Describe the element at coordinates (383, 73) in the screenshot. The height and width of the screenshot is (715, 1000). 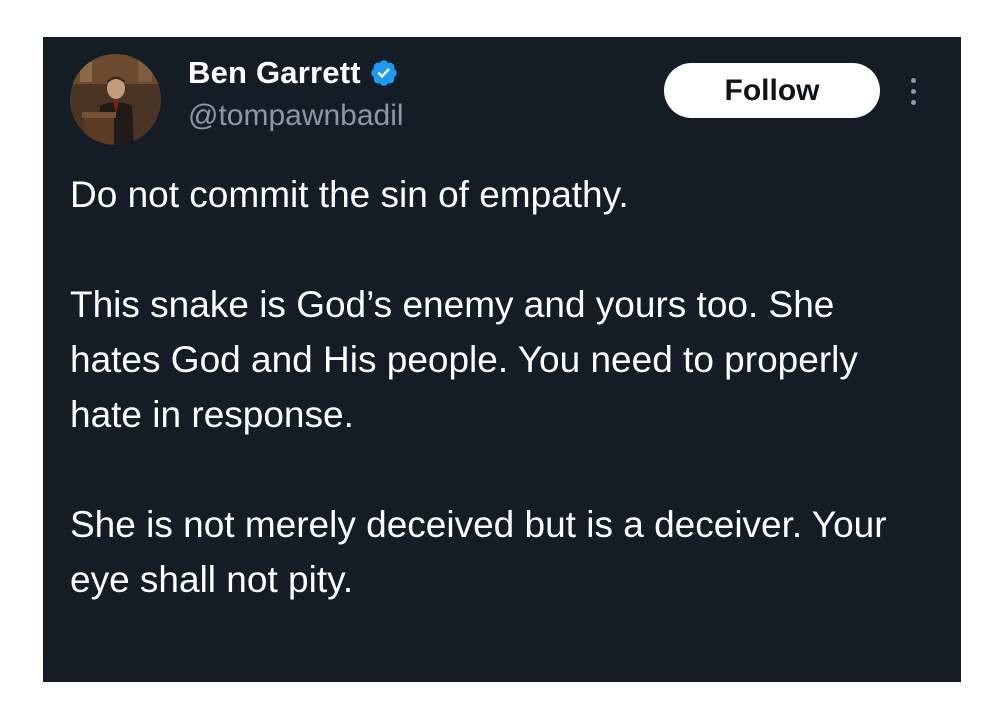
I see `verified-badge-icon` at that location.